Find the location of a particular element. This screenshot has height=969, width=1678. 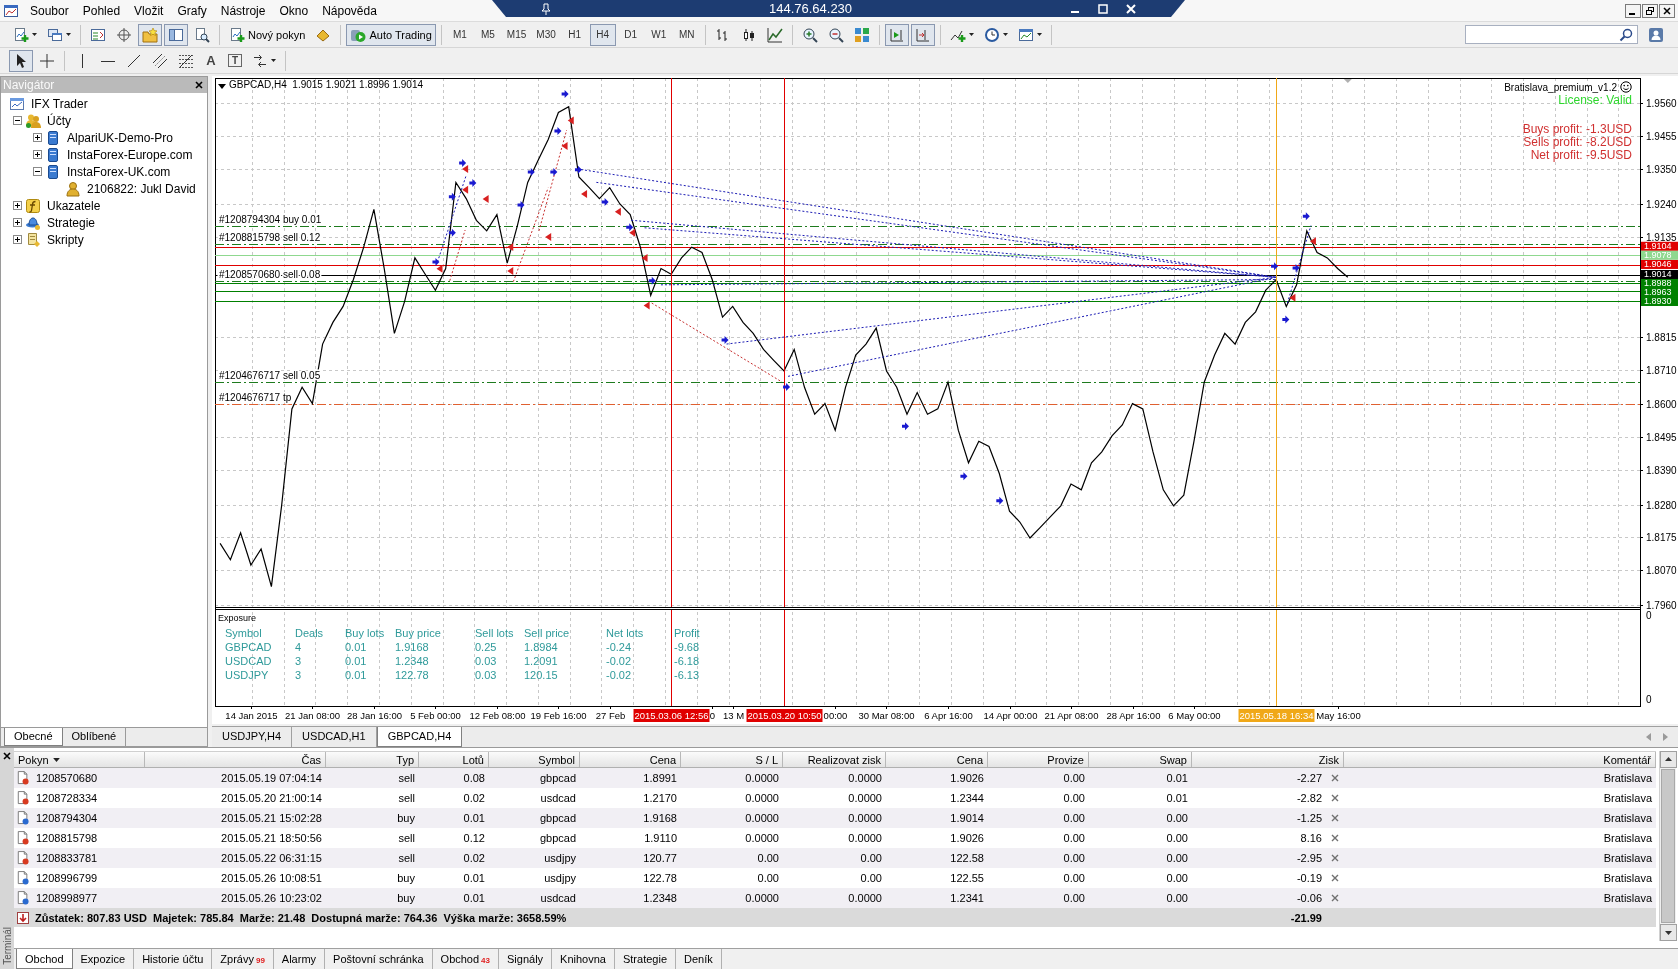

tab: Deník is located at coordinates (699, 959).